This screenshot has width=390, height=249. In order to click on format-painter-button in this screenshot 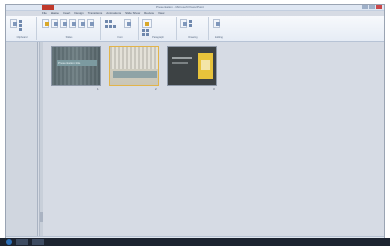, I will do `click(20, 29)`.